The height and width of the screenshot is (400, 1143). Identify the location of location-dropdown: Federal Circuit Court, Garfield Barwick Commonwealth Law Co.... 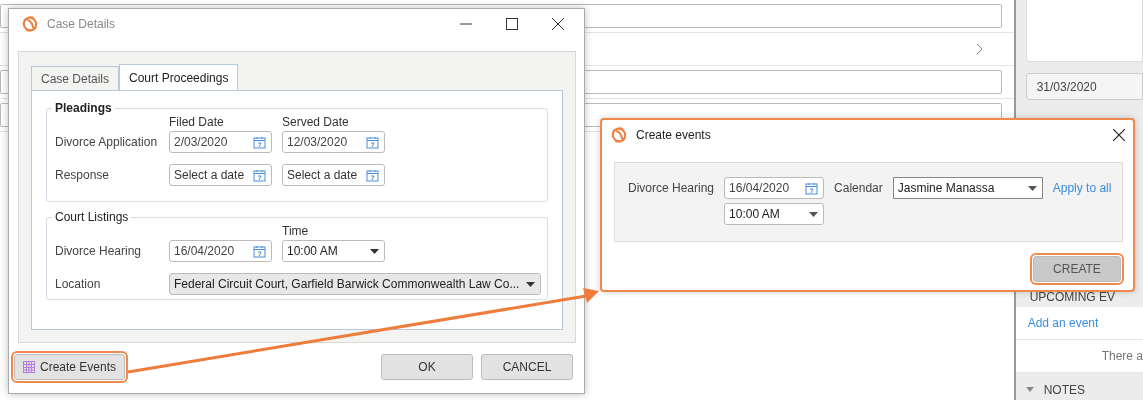
(355, 284).